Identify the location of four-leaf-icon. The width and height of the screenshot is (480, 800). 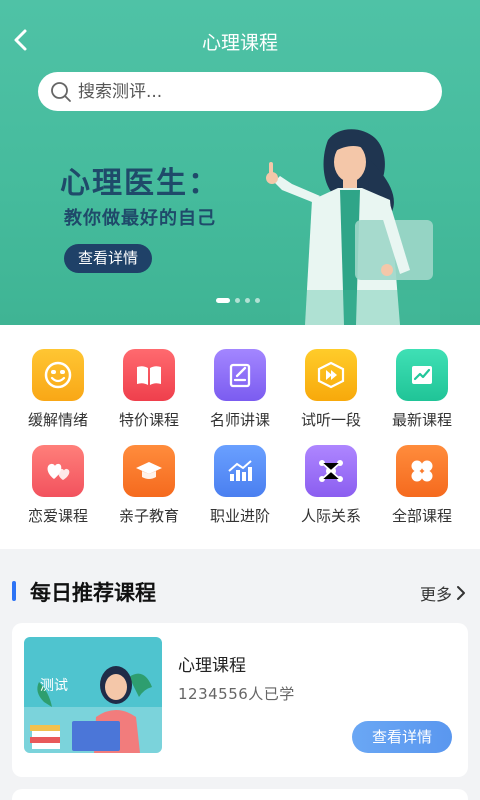
(422, 471).